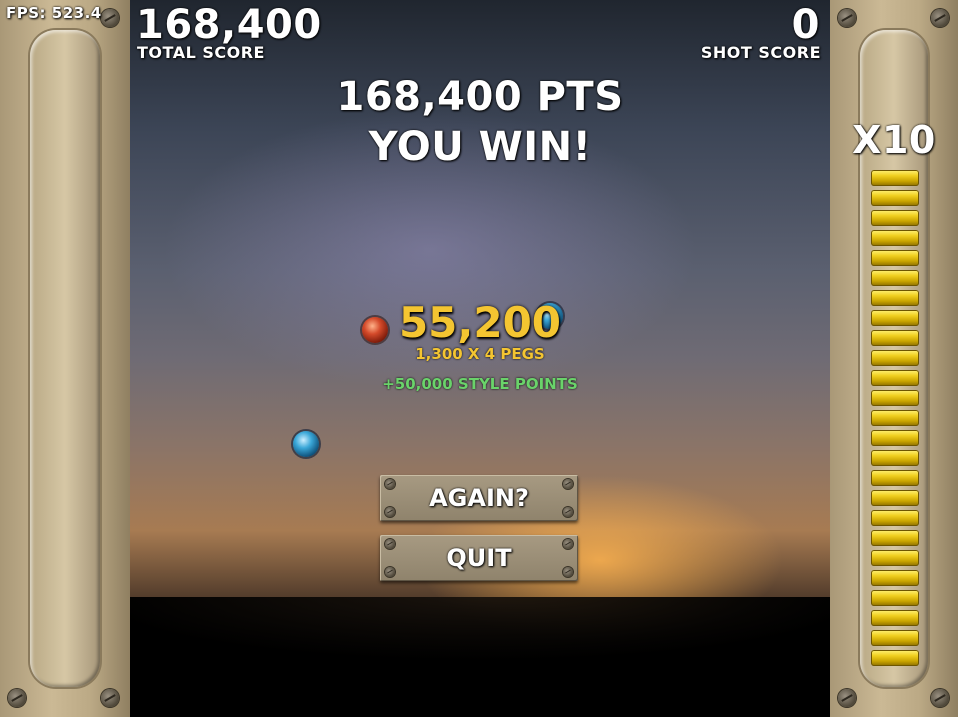 The image size is (958, 717). What do you see at coordinates (54, 13) in the screenshot?
I see `fps-counter: FPS: 523.4` at bounding box center [54, 13].